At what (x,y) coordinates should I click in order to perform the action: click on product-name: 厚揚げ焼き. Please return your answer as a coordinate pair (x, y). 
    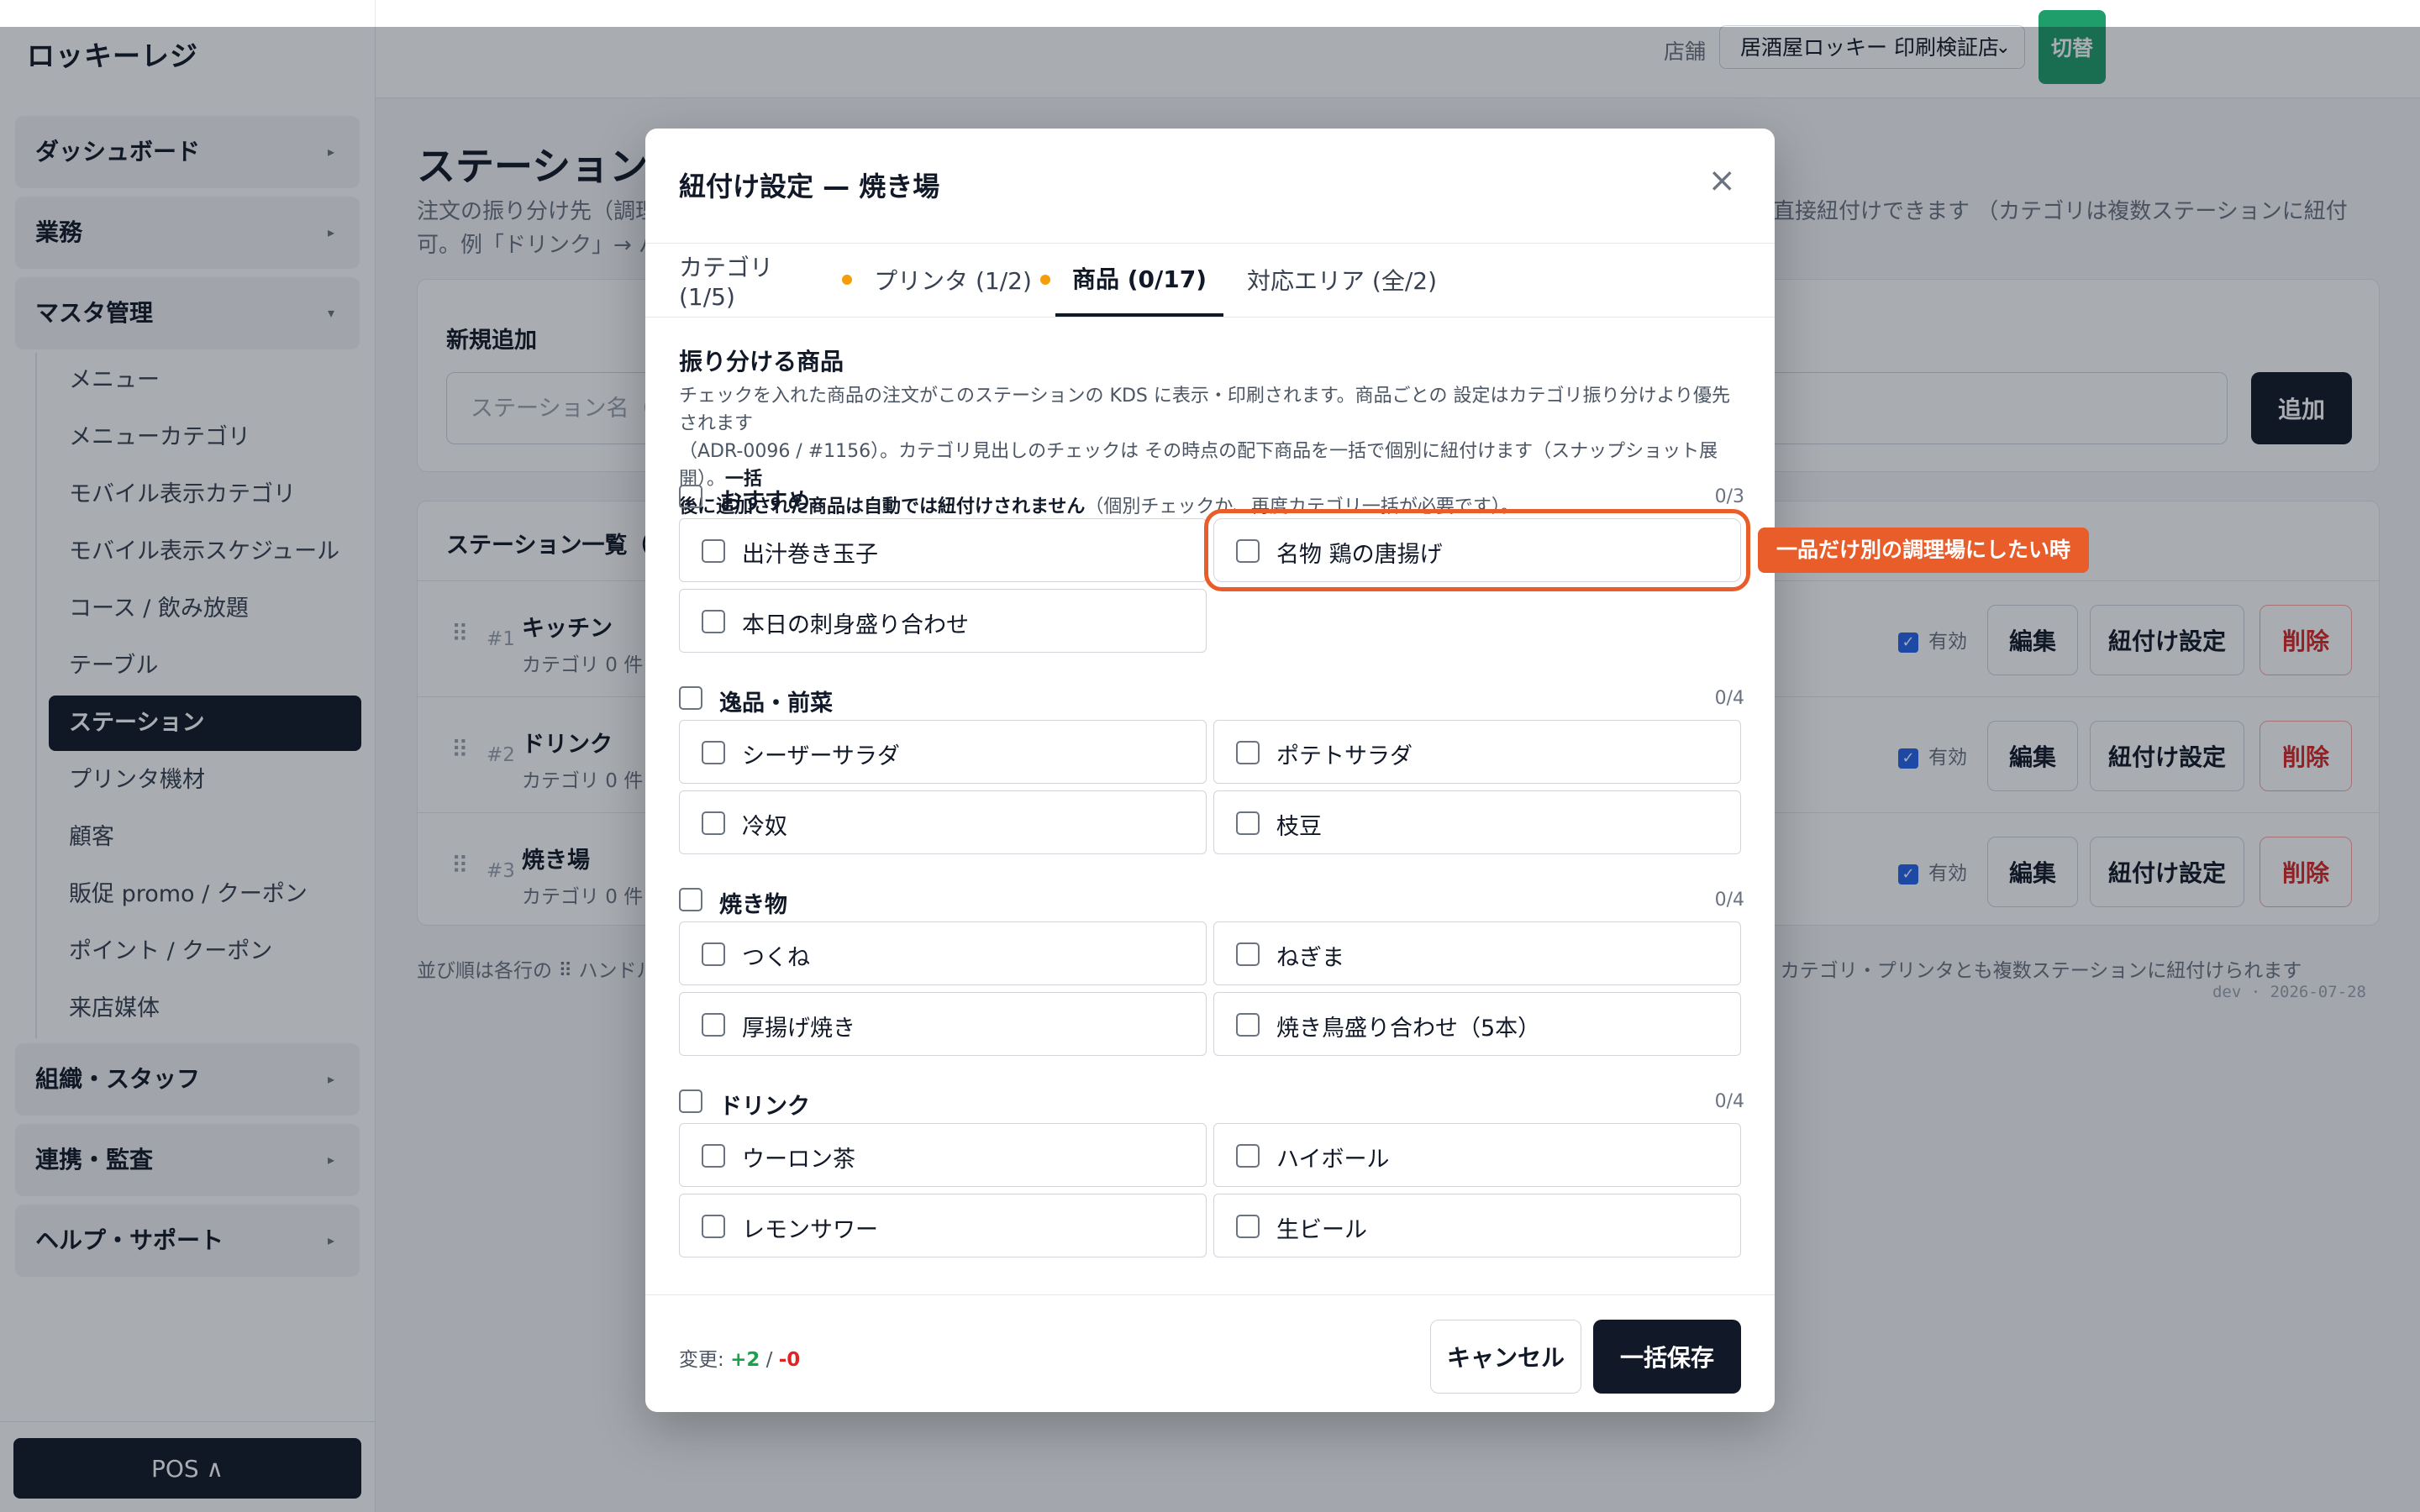
    Looking at the image, I should click on (798, 1029).